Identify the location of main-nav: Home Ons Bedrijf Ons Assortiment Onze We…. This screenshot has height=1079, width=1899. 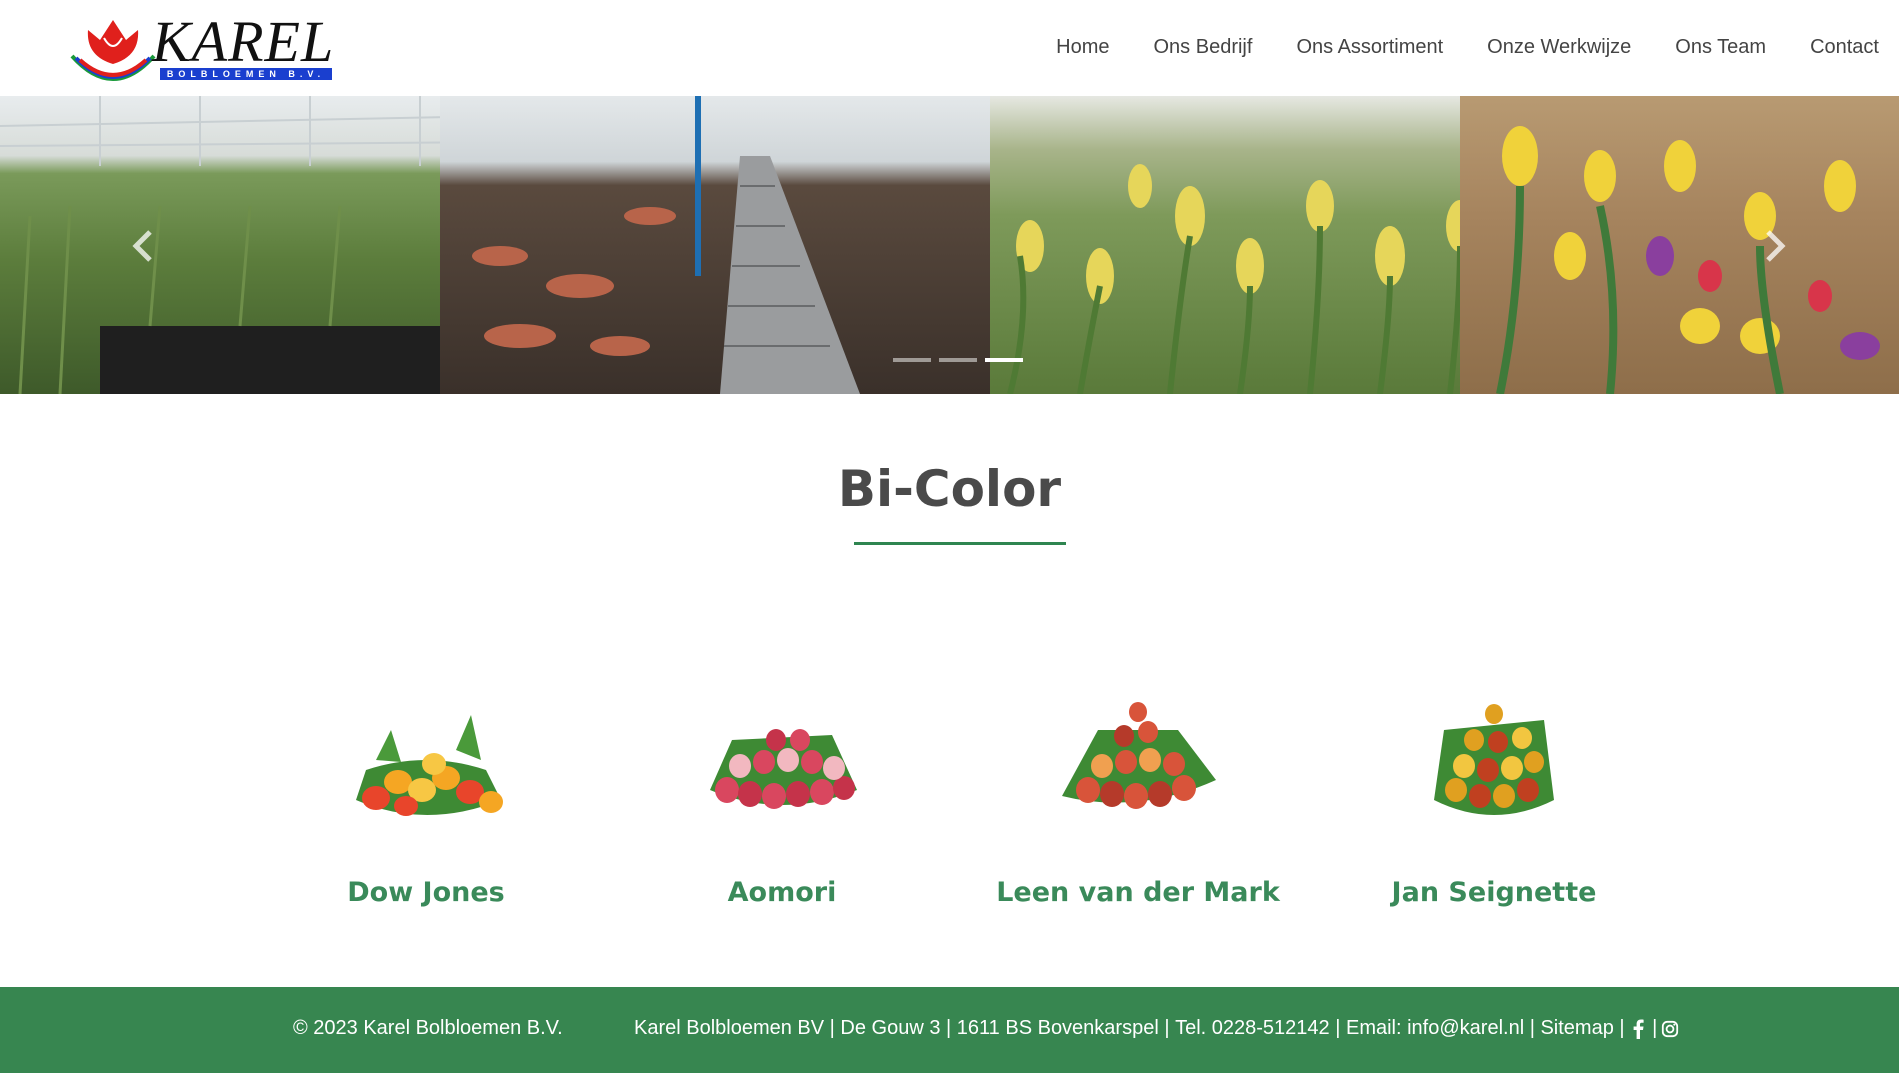
(1445, 47).